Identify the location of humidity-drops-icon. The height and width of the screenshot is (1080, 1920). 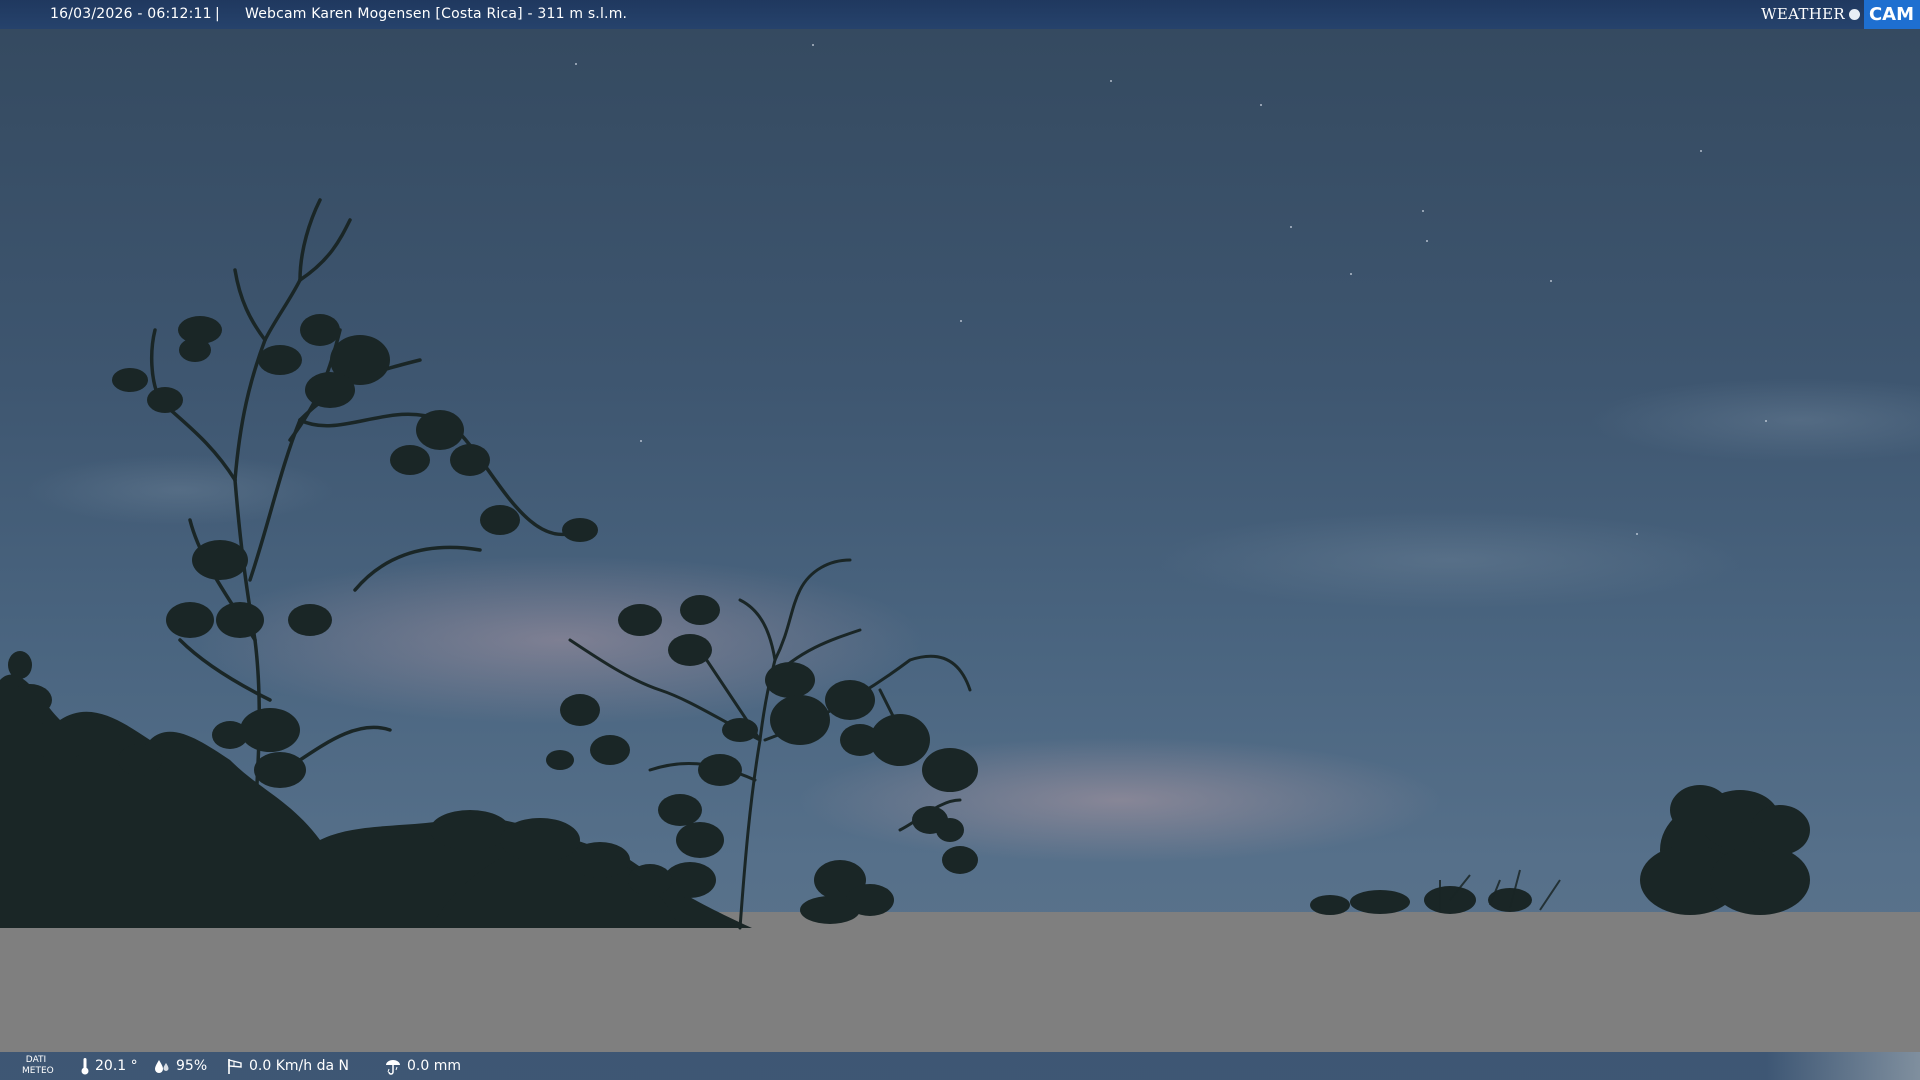
(162, 1066).